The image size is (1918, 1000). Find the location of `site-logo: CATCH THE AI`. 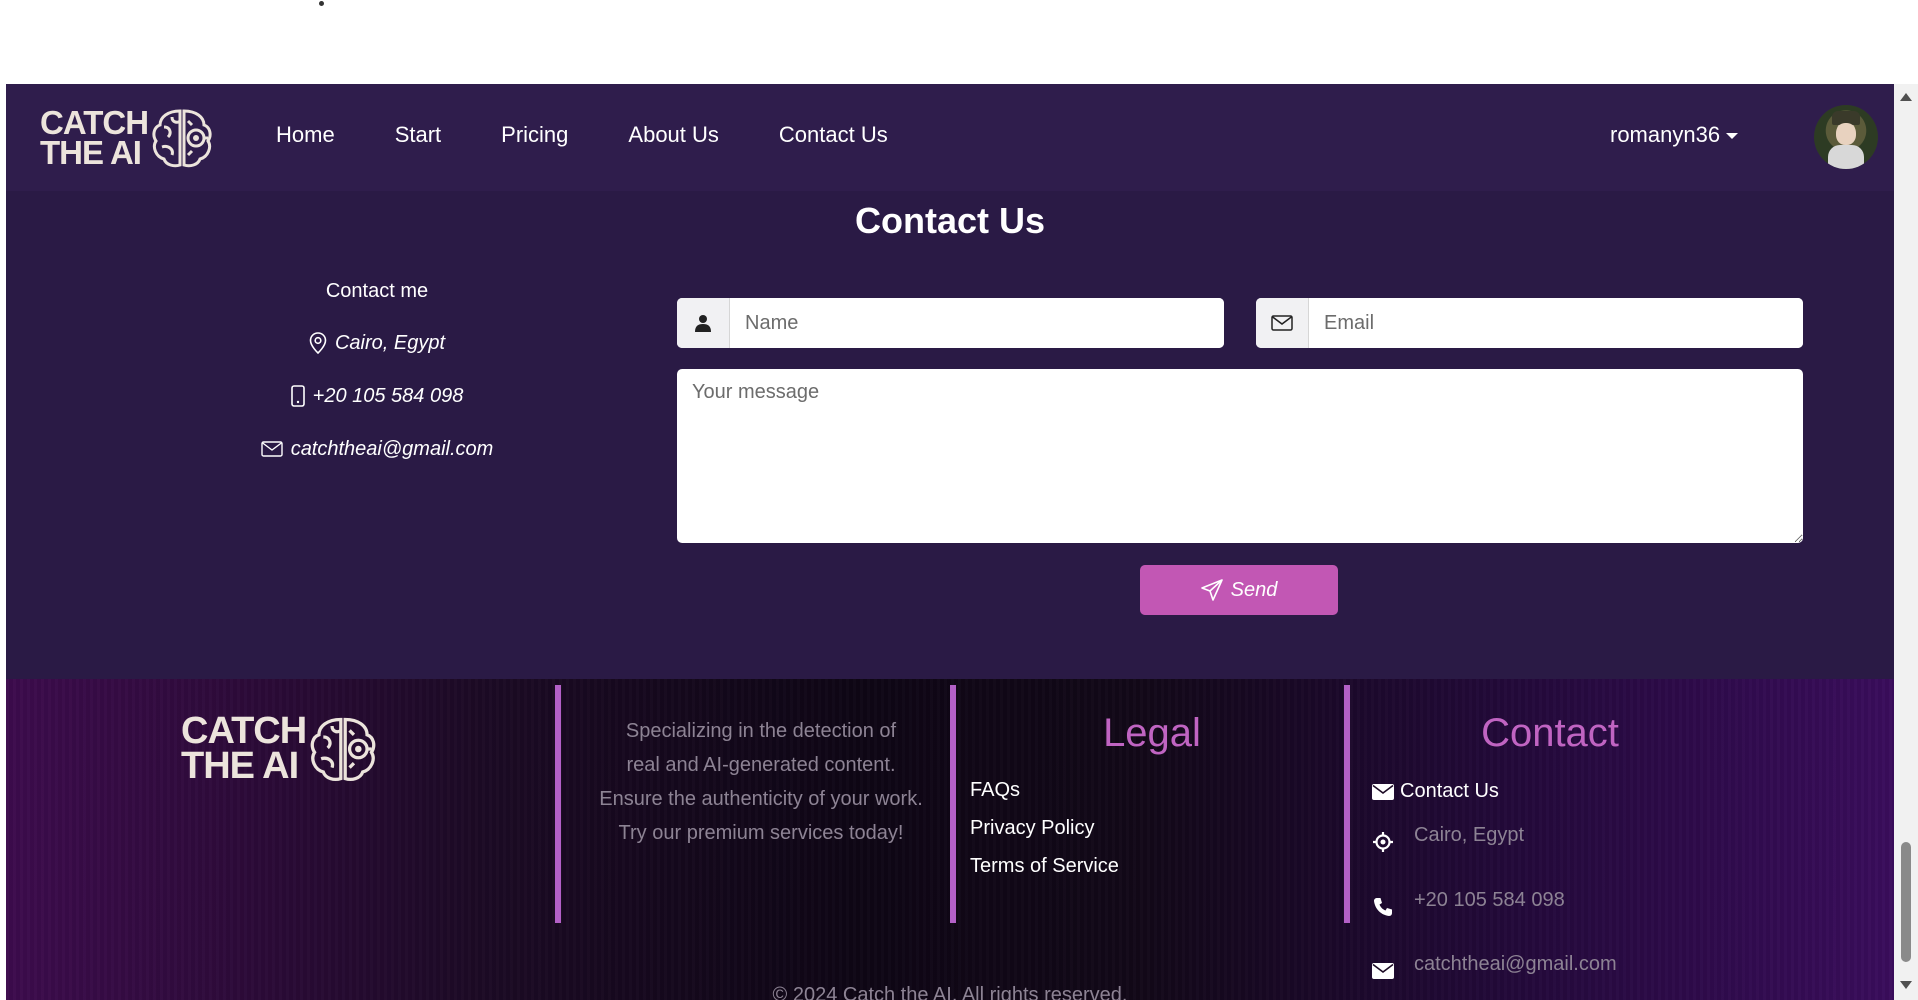

site-logo: CATCH THE AI is located at coordinates (127, 138).